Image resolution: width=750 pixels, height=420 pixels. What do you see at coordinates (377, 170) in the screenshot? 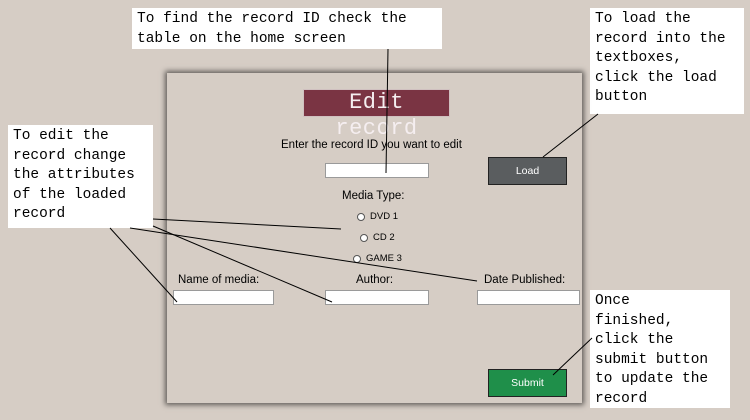
I see `record-id-input` at bounding box center [377, 170].